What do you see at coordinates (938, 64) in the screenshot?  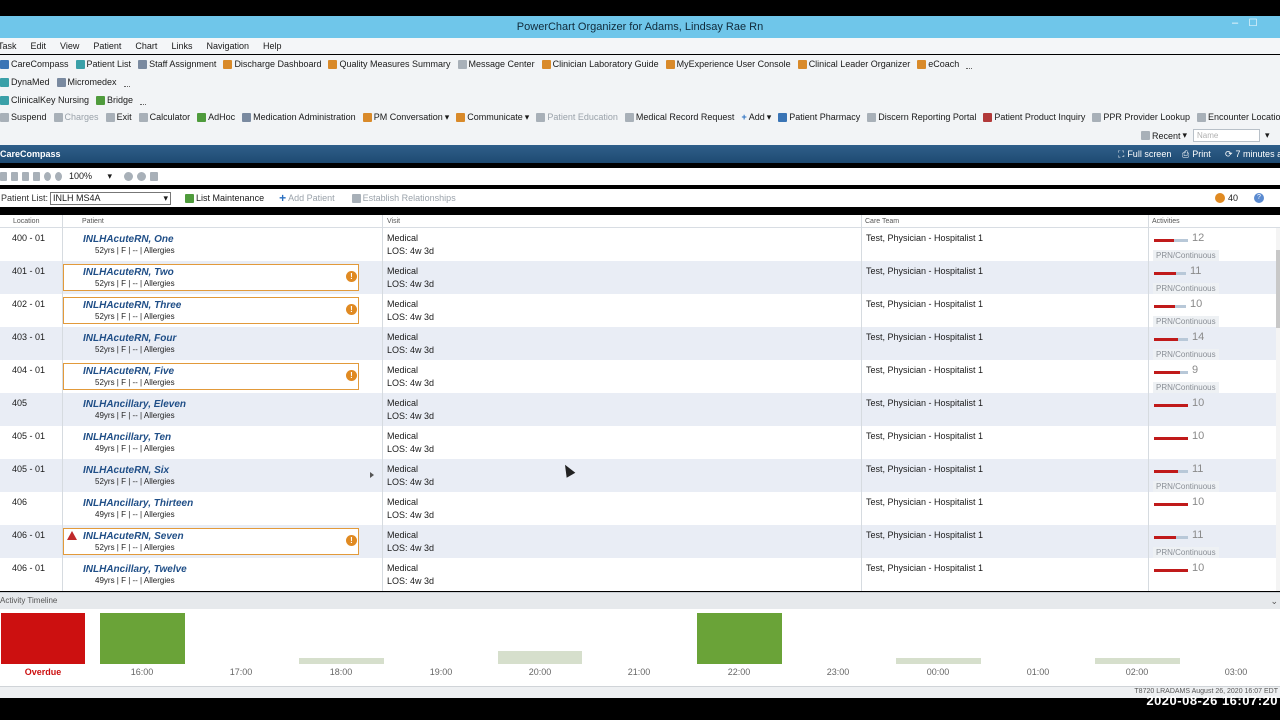 I see `tb-ecoach: eCoach` at bounding box center [938, 64].